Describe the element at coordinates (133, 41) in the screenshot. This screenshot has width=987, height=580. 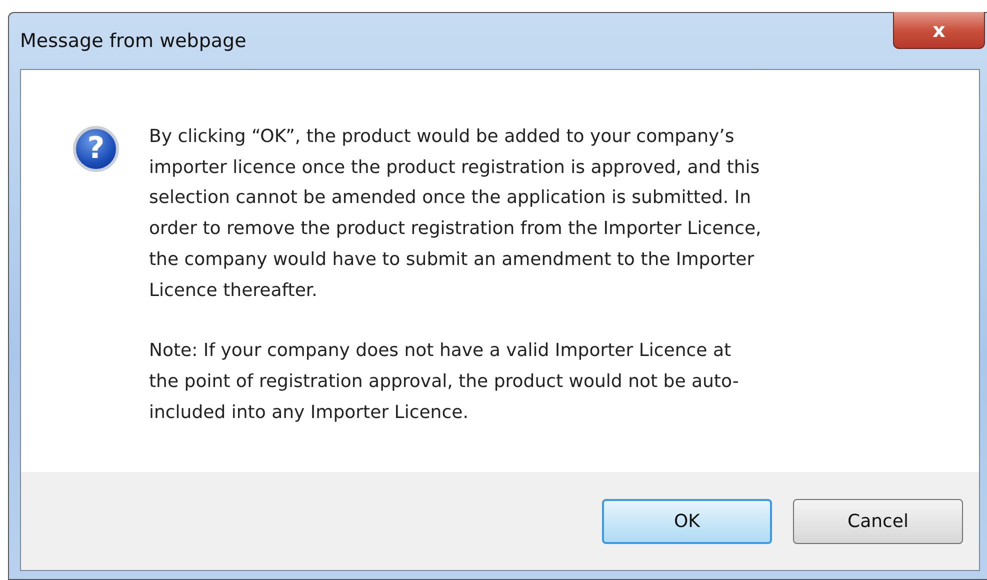
I see `window-title: Message from webpage` at that location.